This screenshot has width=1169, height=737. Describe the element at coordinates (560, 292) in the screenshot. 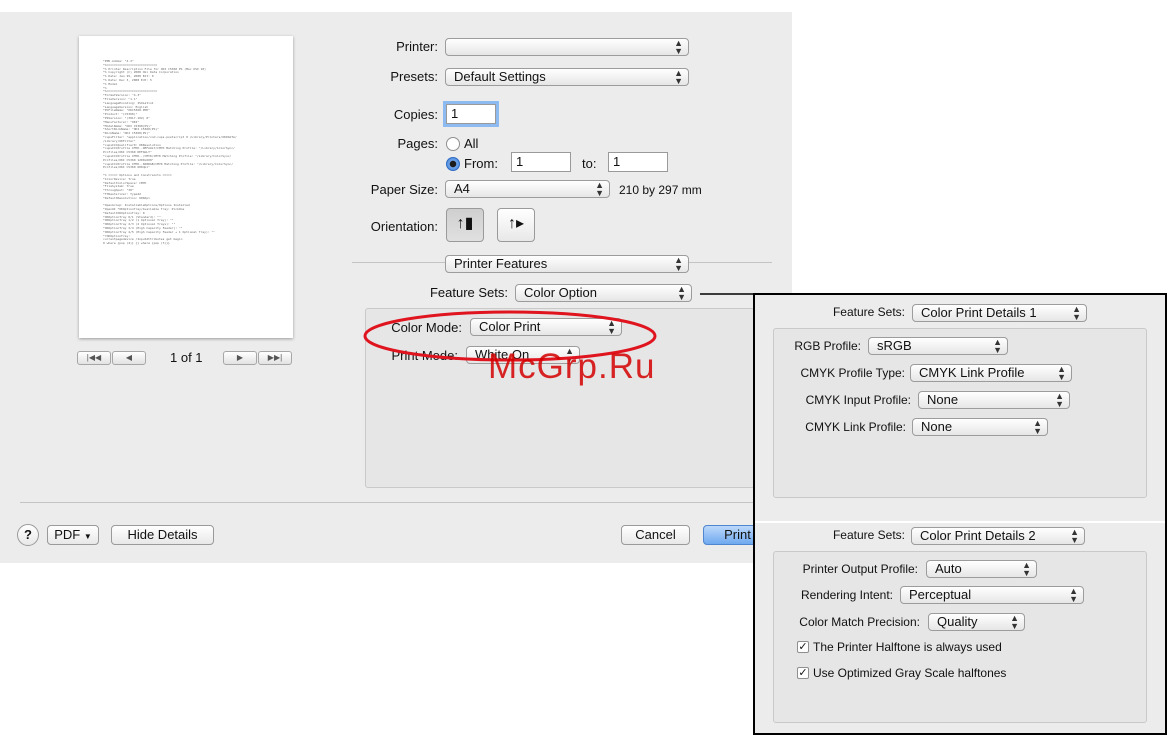

I see `feature-sets-value: Color Option` at that location.